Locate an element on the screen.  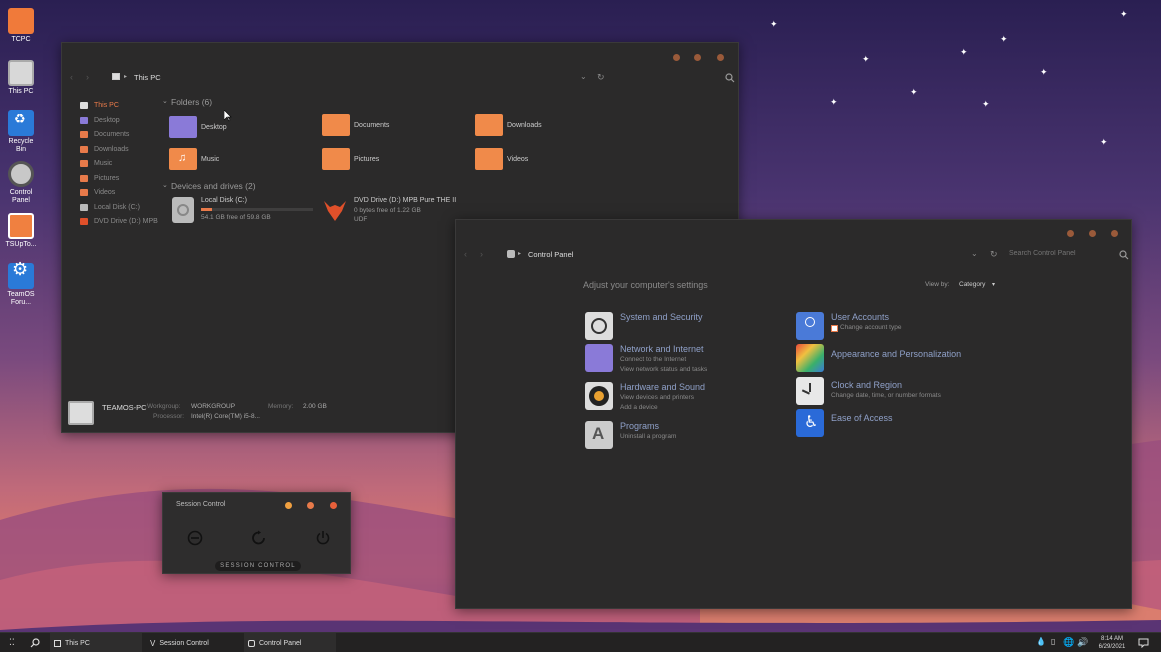
category-user-accounts: User Accounts Change account type is located at coordinates (848, 326).